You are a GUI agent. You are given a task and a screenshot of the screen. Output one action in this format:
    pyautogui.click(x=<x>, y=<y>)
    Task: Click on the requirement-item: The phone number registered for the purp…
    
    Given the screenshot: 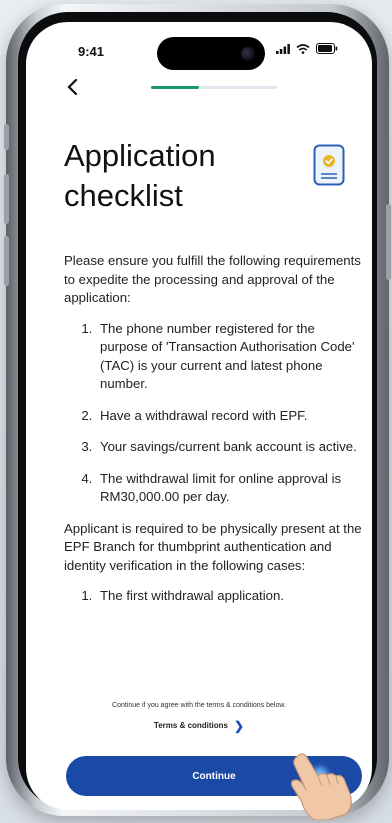 What is the action you would take?
    pyautogui.click(x=229, y=357)
    